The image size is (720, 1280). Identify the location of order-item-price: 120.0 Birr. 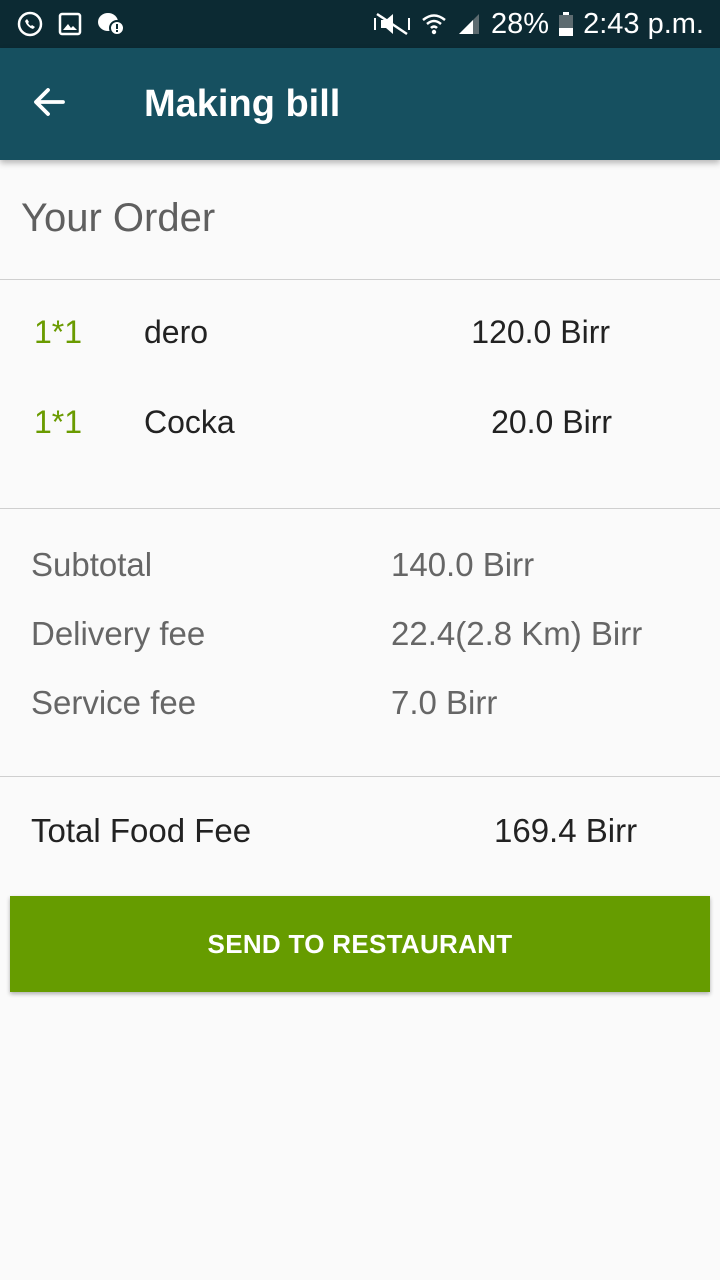
(540, 332).